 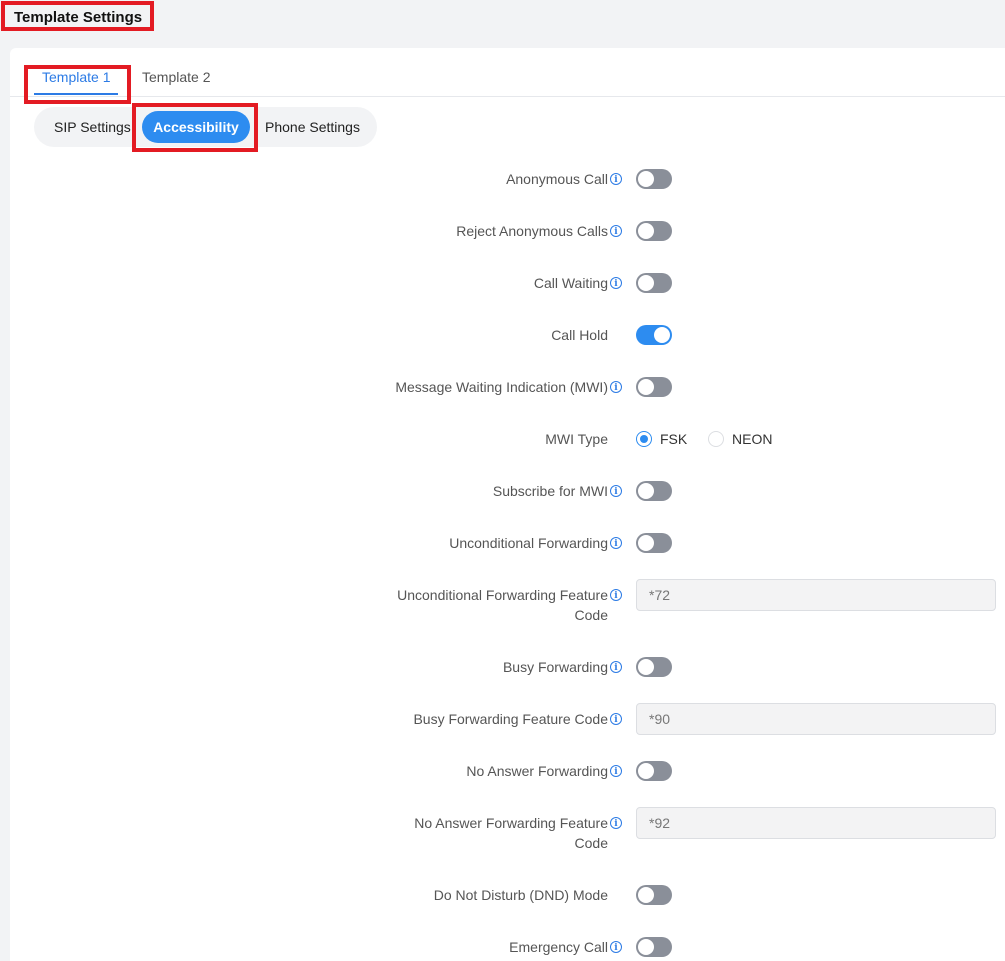 What do you see at coordinates (654, 231) in the screenshot?
I see `reject-anonymous-calls-toggle` at bounding box center [654, 231].